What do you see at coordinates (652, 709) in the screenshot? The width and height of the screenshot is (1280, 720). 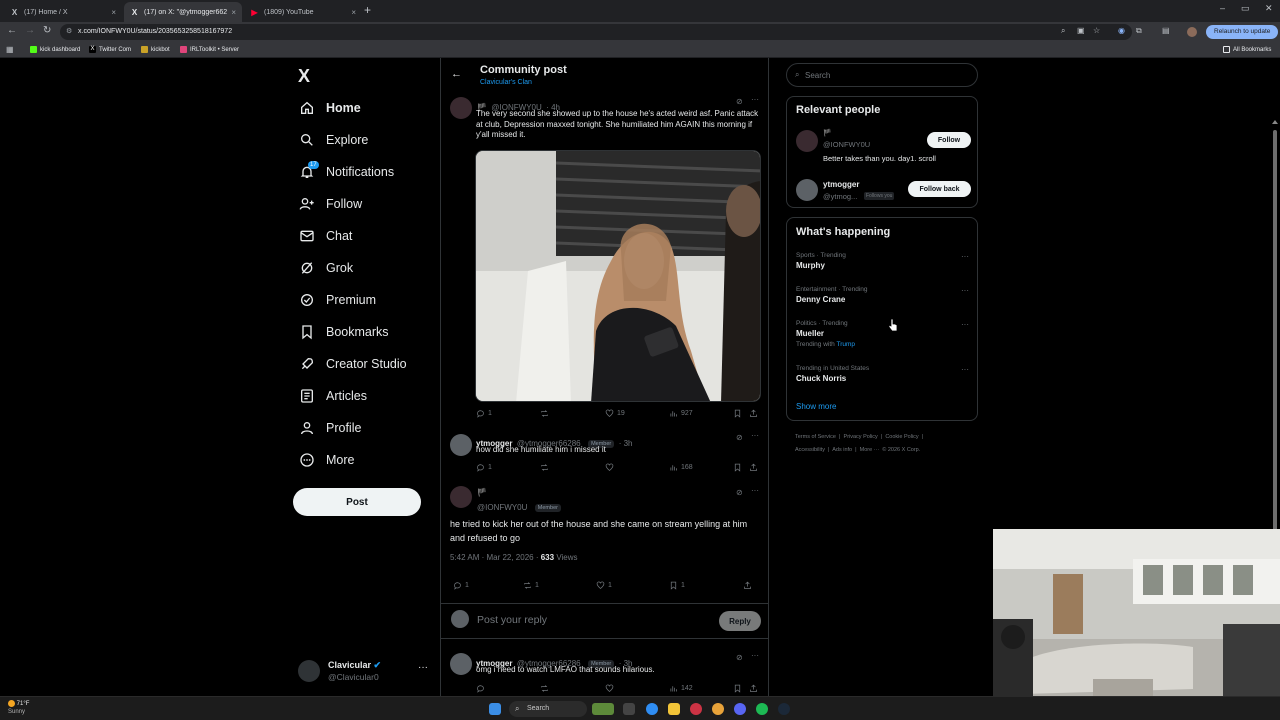 I see `edge-icon` at bounding box center [652, 709].